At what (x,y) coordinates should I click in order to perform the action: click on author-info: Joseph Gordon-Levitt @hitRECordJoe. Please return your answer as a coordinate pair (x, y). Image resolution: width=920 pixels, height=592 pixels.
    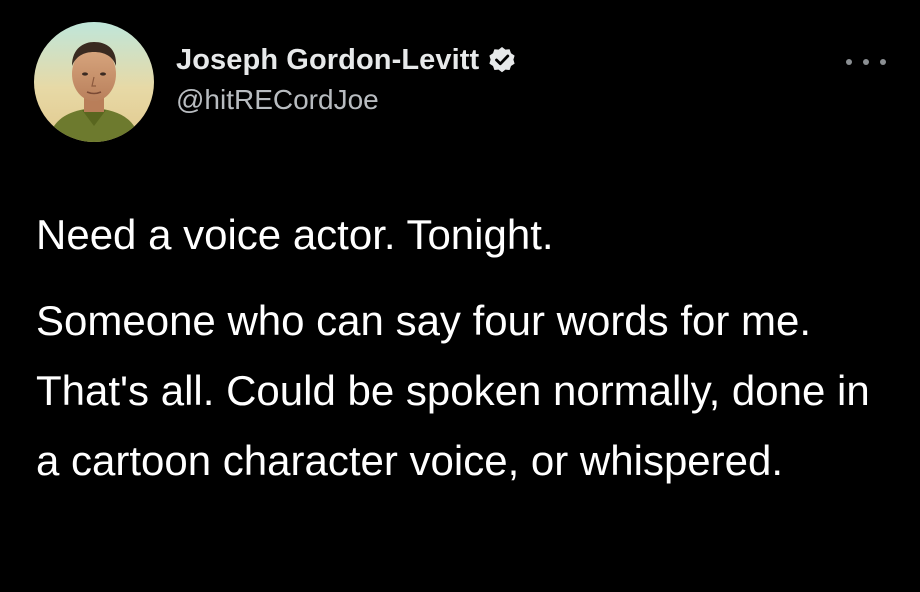
    Looking at the image, I should click on (346, 78).